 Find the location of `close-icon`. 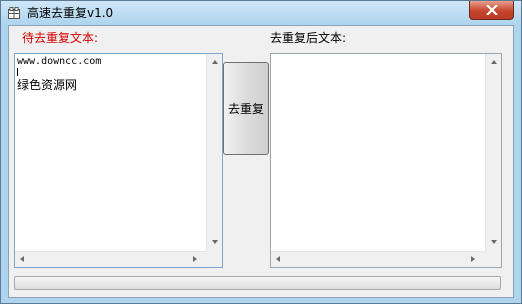

close-icon is located at coordinates (492, 10).